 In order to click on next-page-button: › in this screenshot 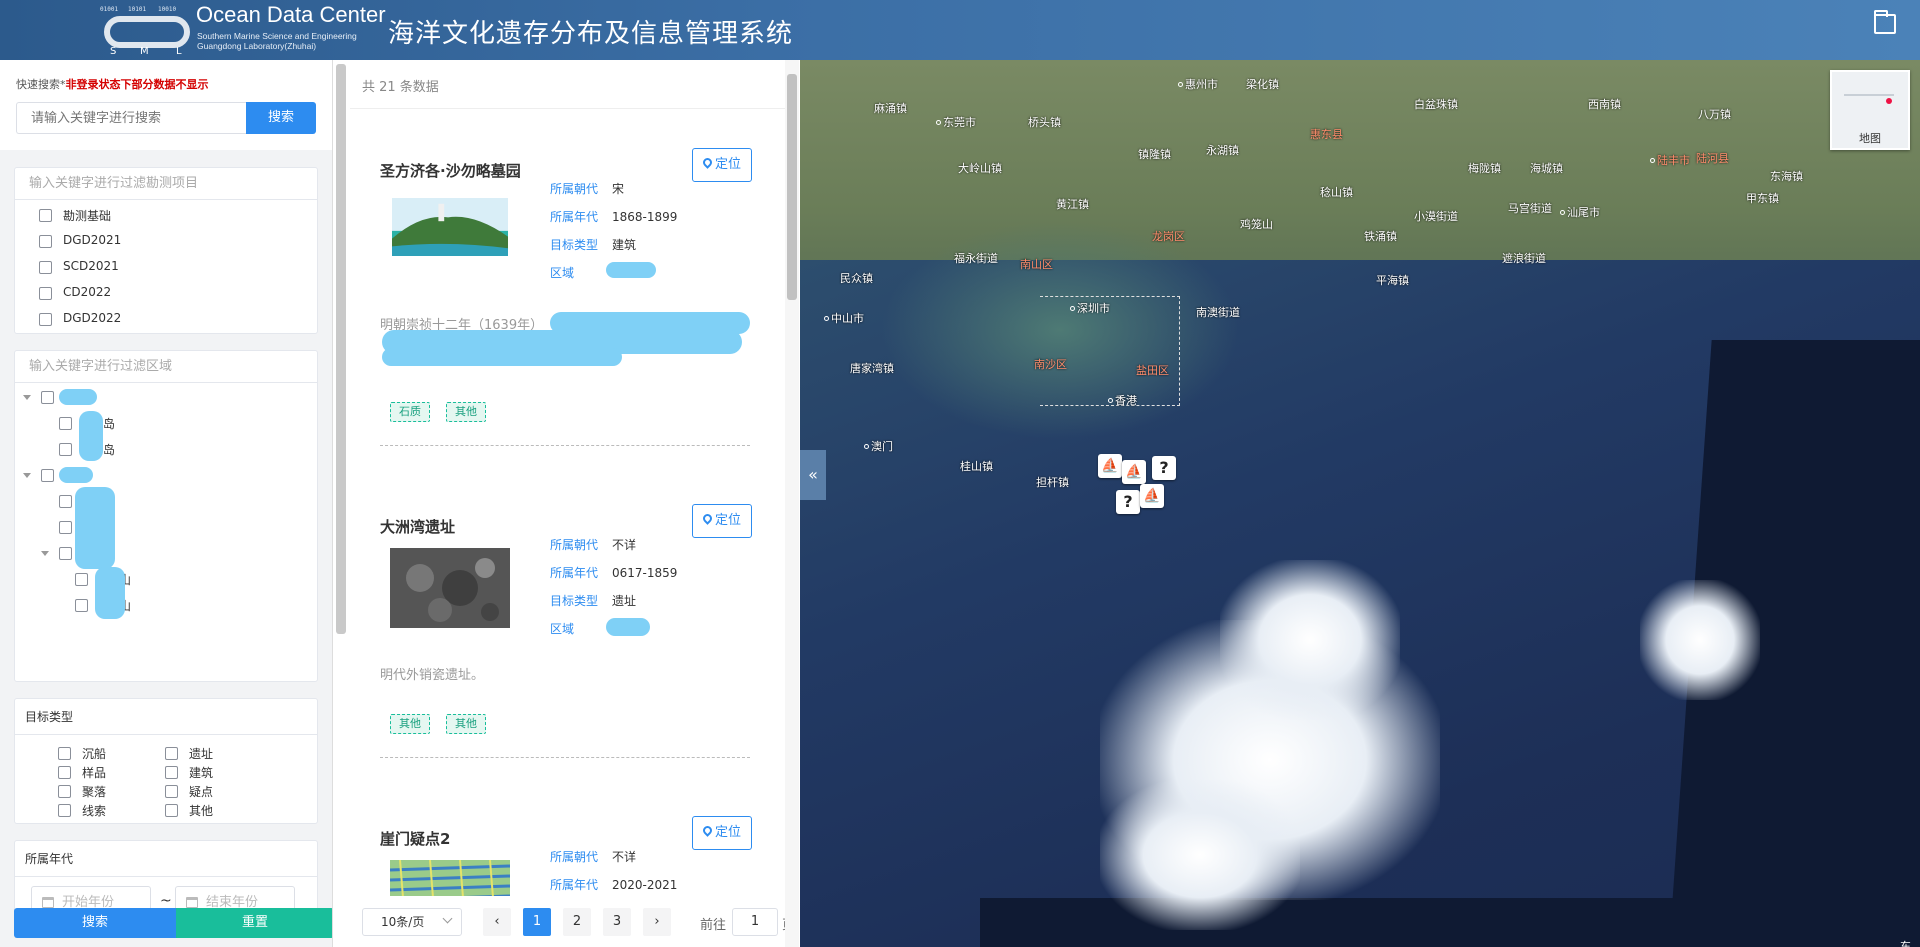, I will do `click(657, 922)`.